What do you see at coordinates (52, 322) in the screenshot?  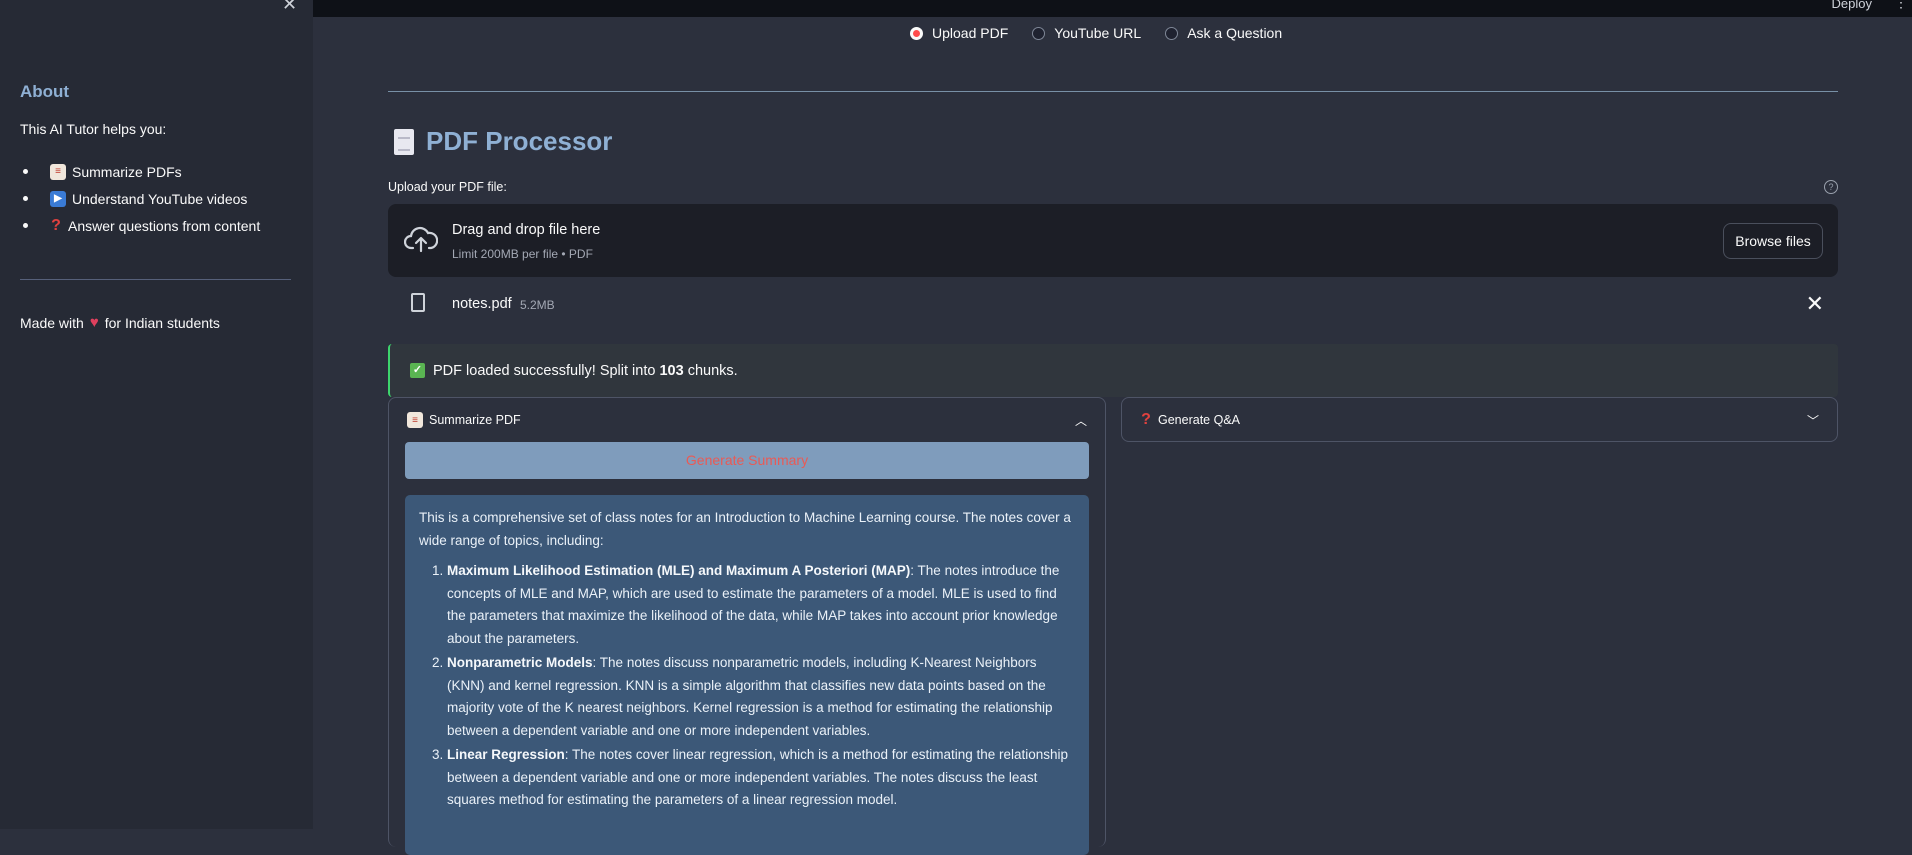 I see `made-with-prefix: Made with` at bounding box center [52, 322].